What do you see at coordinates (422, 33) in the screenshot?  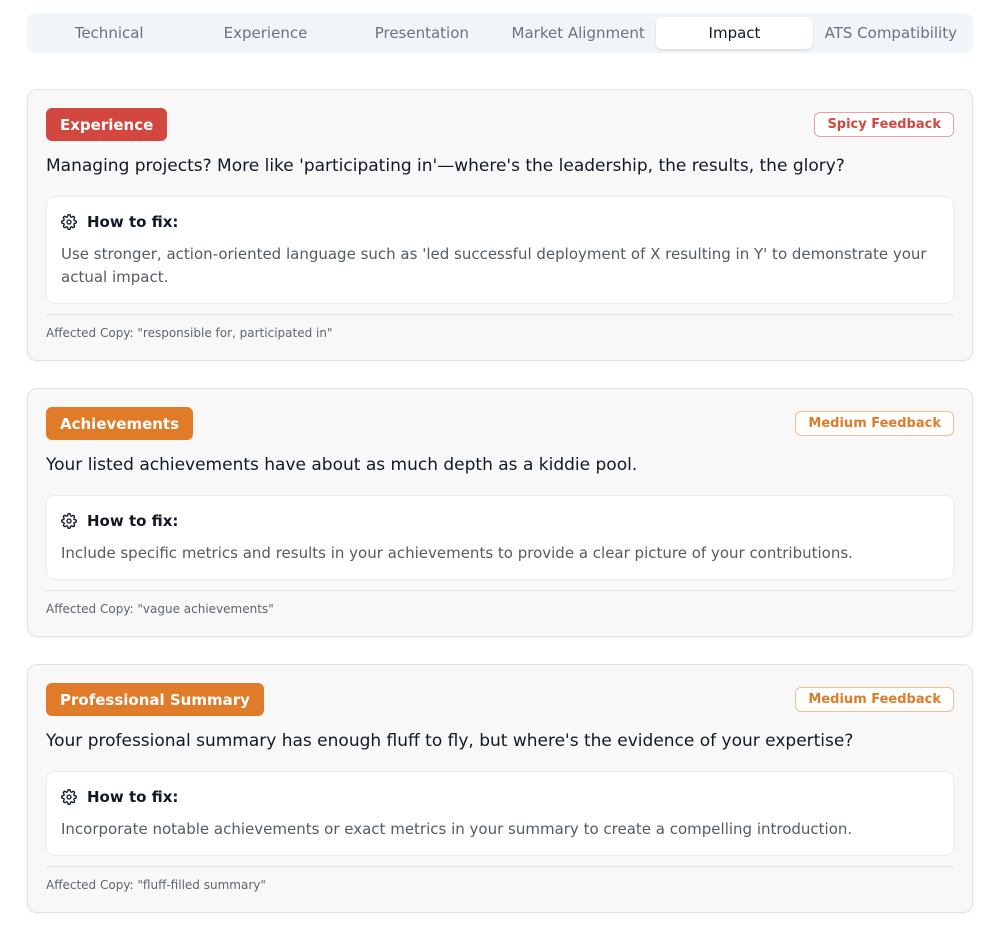 I see `tab-presentation: Presentation` at bounding box center [422, 33].